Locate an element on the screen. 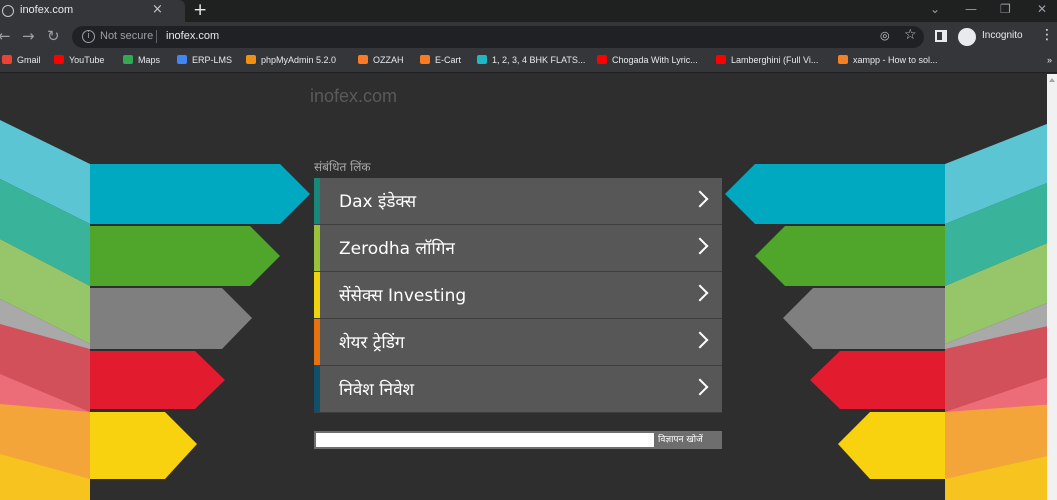  right-arrow-red is located at coordinates (877, 380).